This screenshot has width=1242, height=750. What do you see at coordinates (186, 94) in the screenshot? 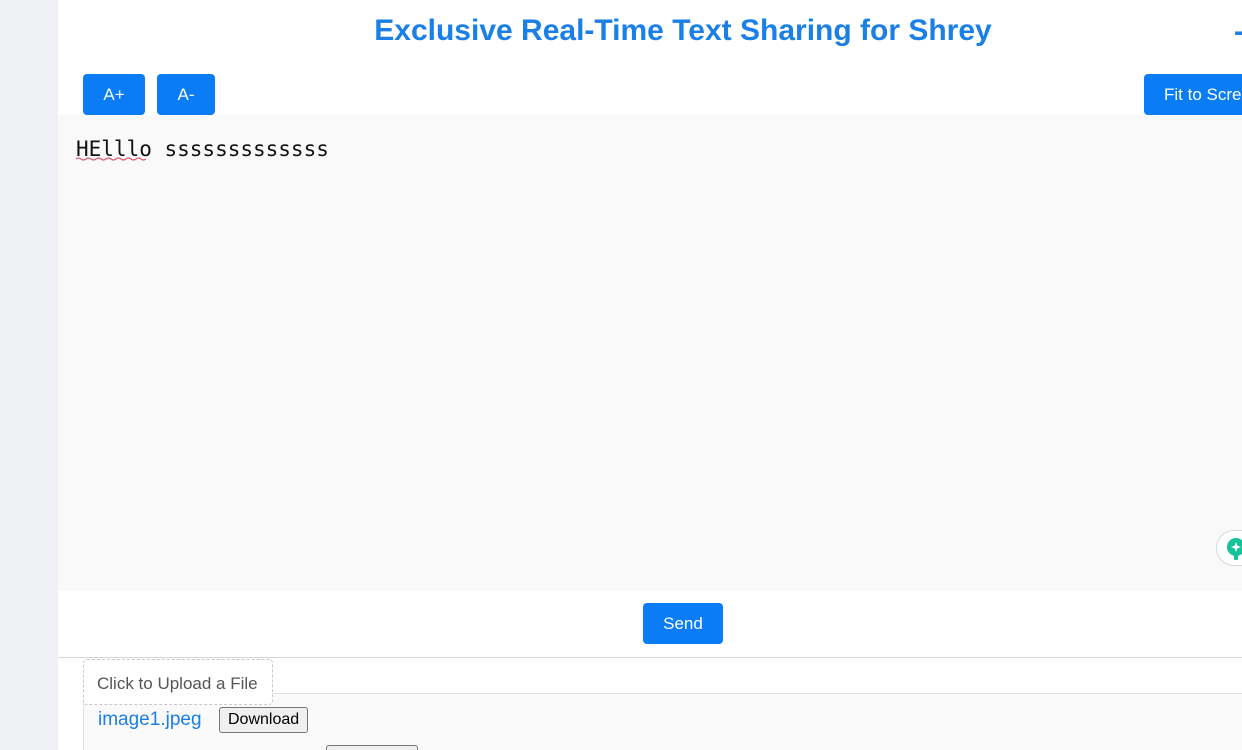
I see `font-decrease-button: A-` at bounding box center [186, 94].